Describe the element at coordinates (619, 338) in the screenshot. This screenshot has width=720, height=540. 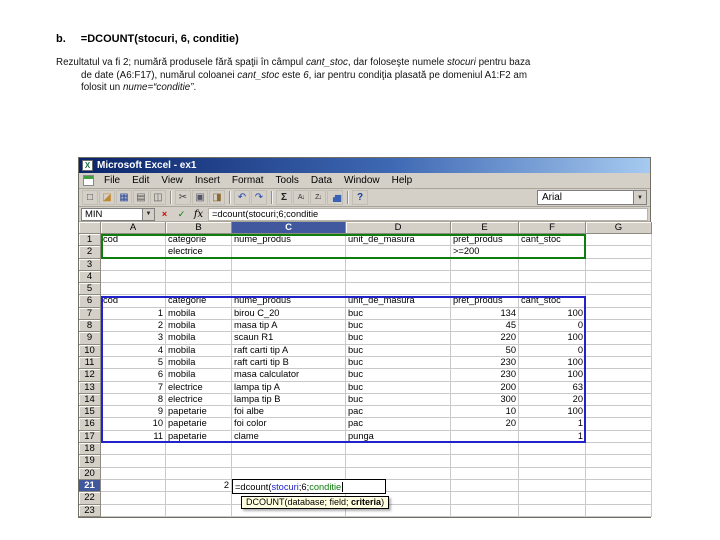
I see `cell-G9` at that location.